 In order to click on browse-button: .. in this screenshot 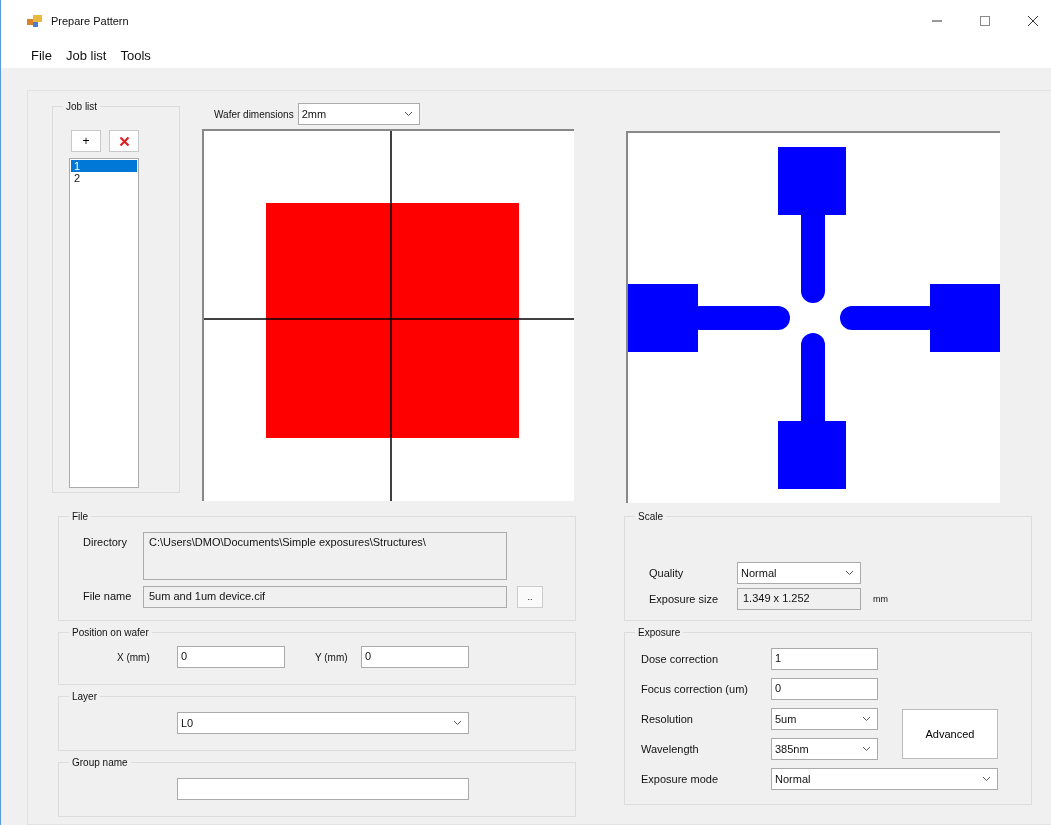, I will do `click(530, 597)`.